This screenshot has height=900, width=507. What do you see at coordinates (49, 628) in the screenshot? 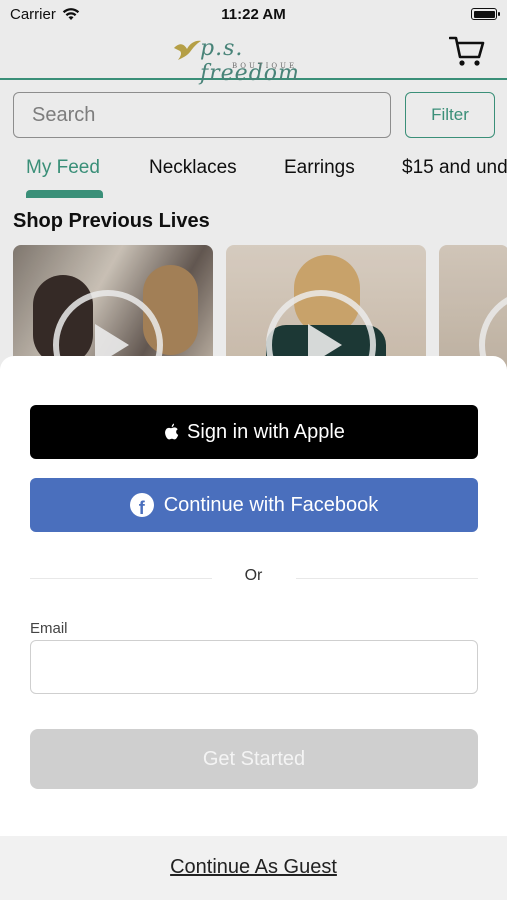
I see `email-label: Email` at bounding box center [49, 628].